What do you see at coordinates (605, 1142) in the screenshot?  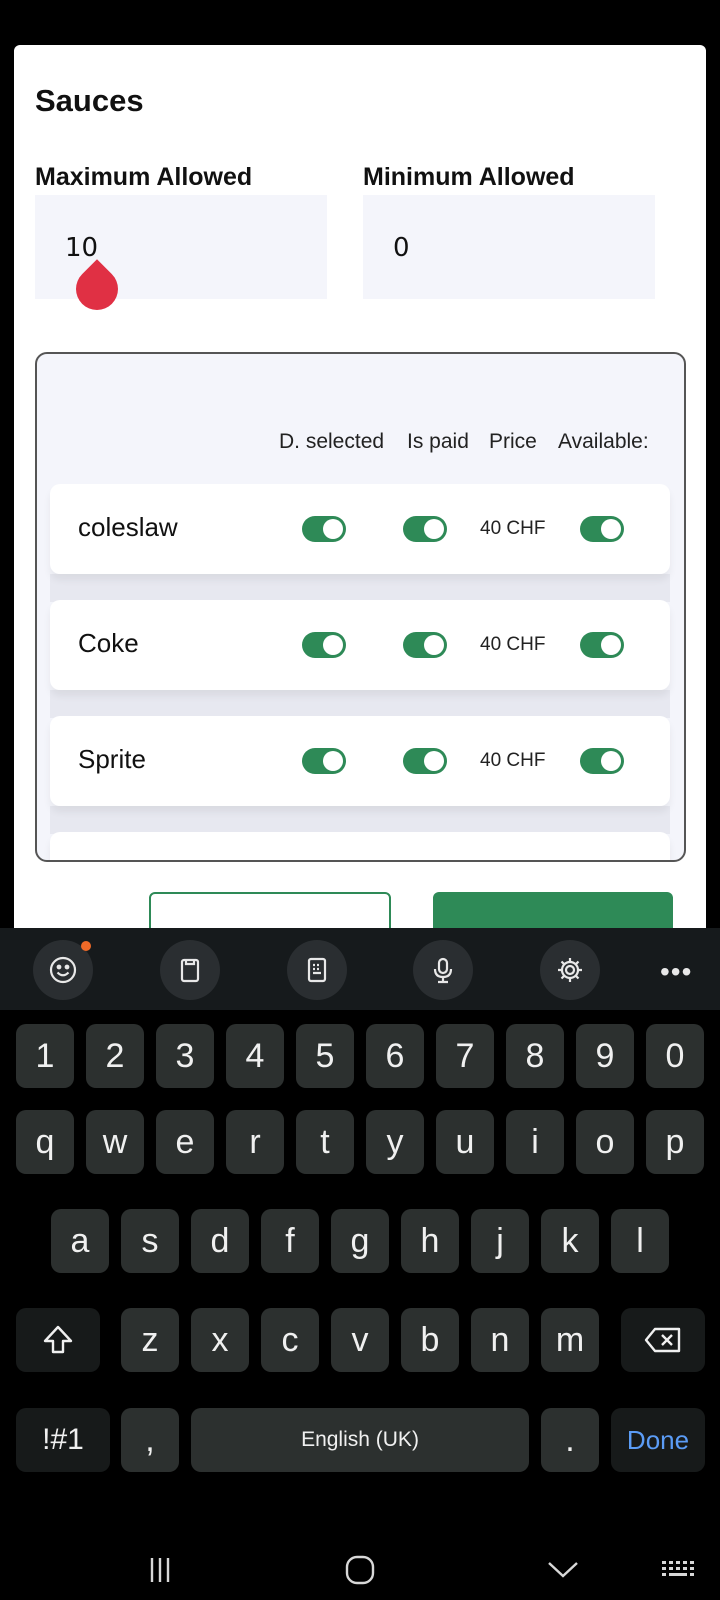 I see `key-o: o` at bounding box center [605, 1142].